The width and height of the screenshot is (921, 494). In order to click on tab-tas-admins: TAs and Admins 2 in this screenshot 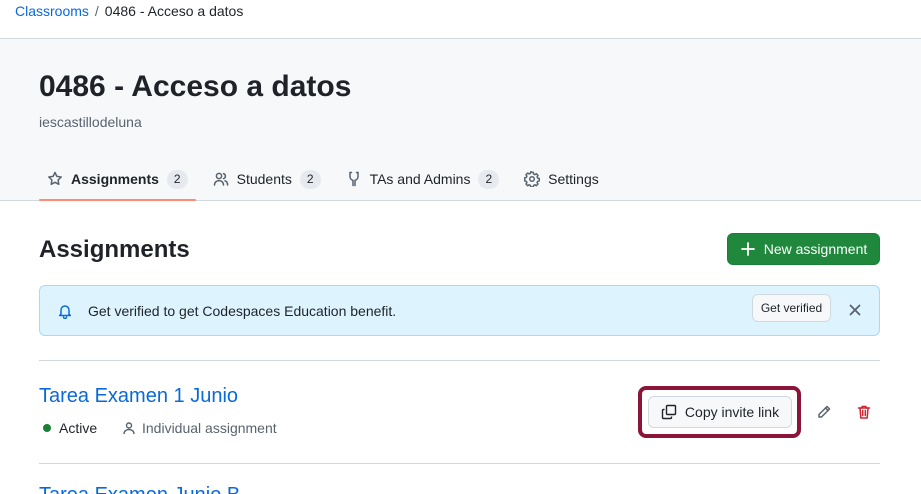, I will do `click(423, 179)`.